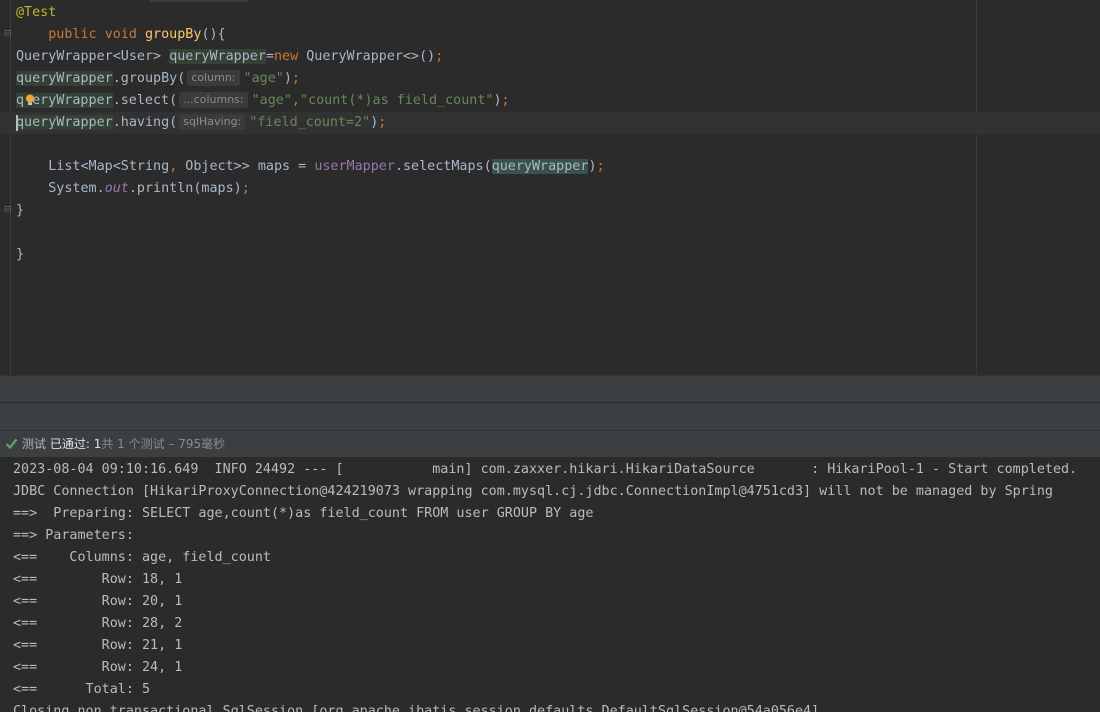  I want to click on code-text: =, so click(269, 56).